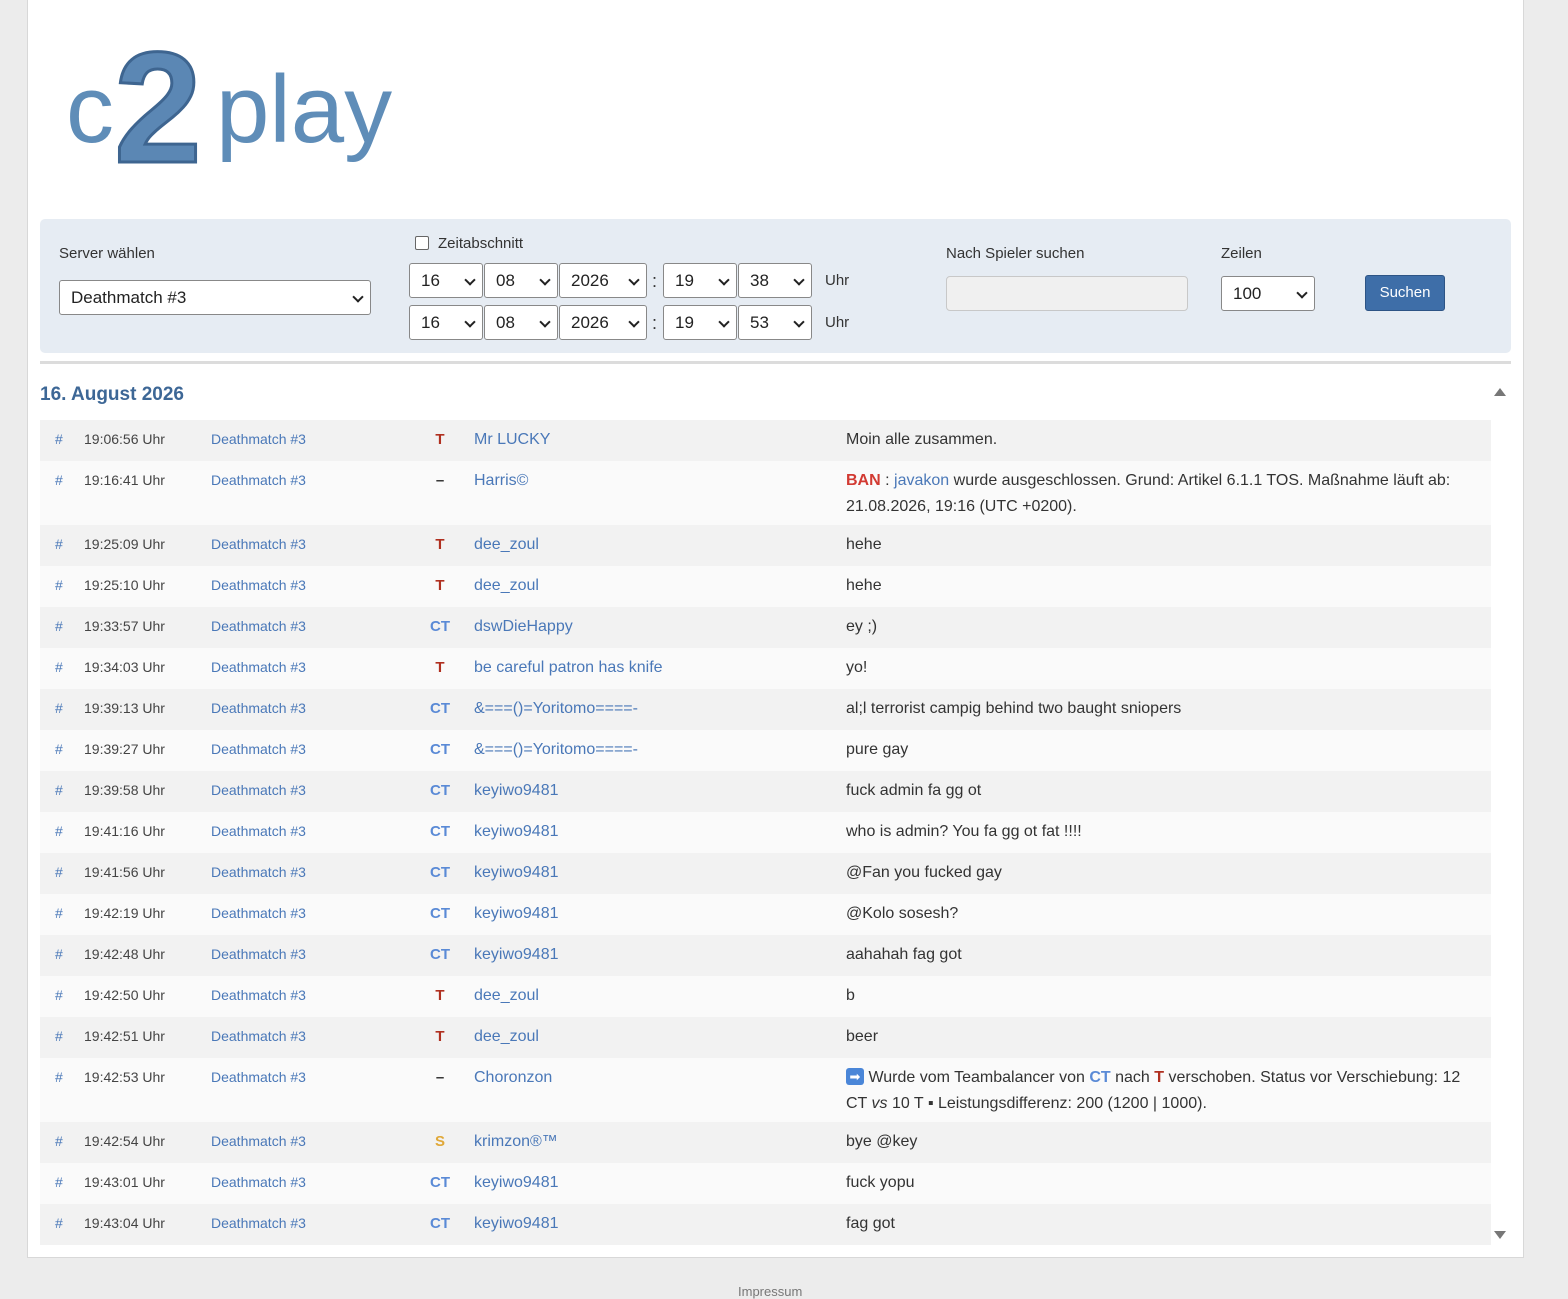 The width and height of the screenshot is (1568, 1299). Describe the element at coordinates (124, 667) in the screenshot. I see `message-time: 19:34:03 Uhr` at that location.